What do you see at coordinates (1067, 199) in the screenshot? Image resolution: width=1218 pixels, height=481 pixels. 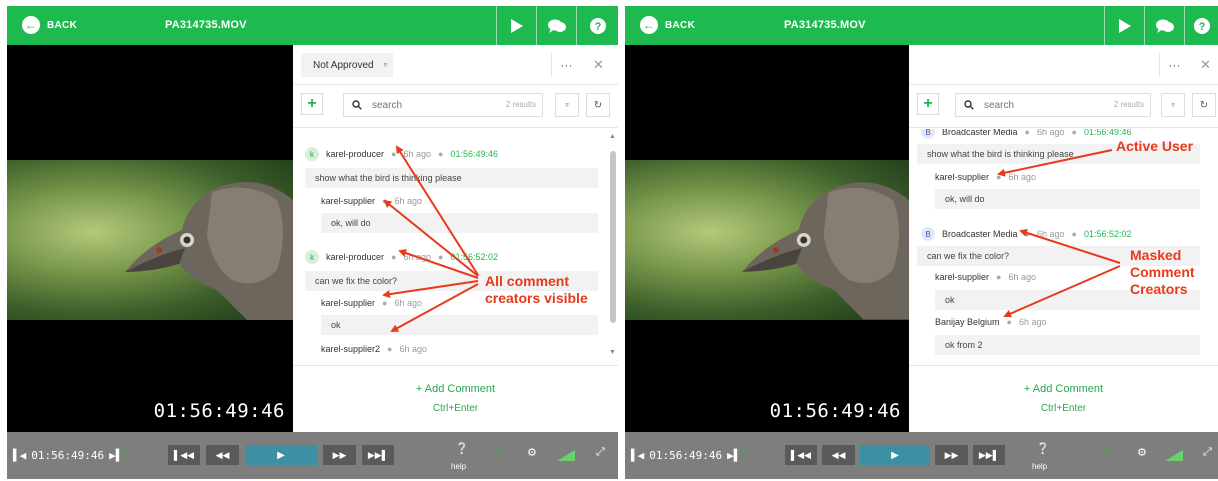 I see `reply-text: ok, will do` at bounding box center [1067, 199].